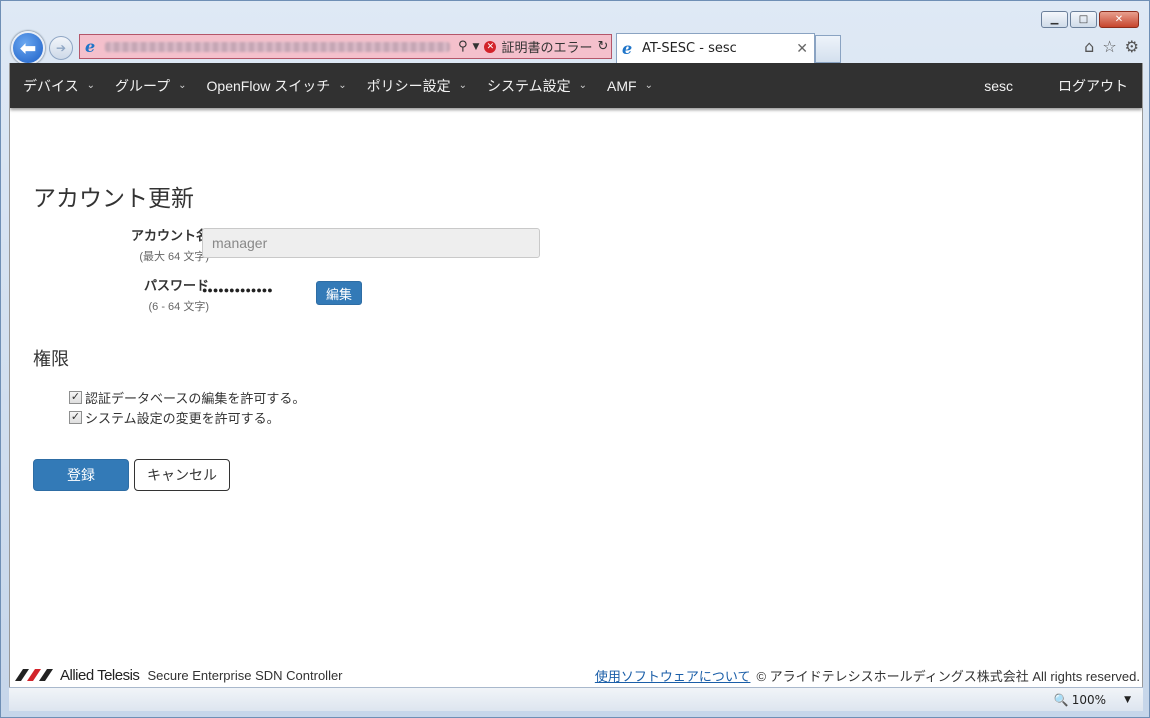 Image resolution: width=1150 pixels, height=718 pixels. Describe the element at coordinates (277, 46) in the screenshot. I see `url-text-blurred` at that location.